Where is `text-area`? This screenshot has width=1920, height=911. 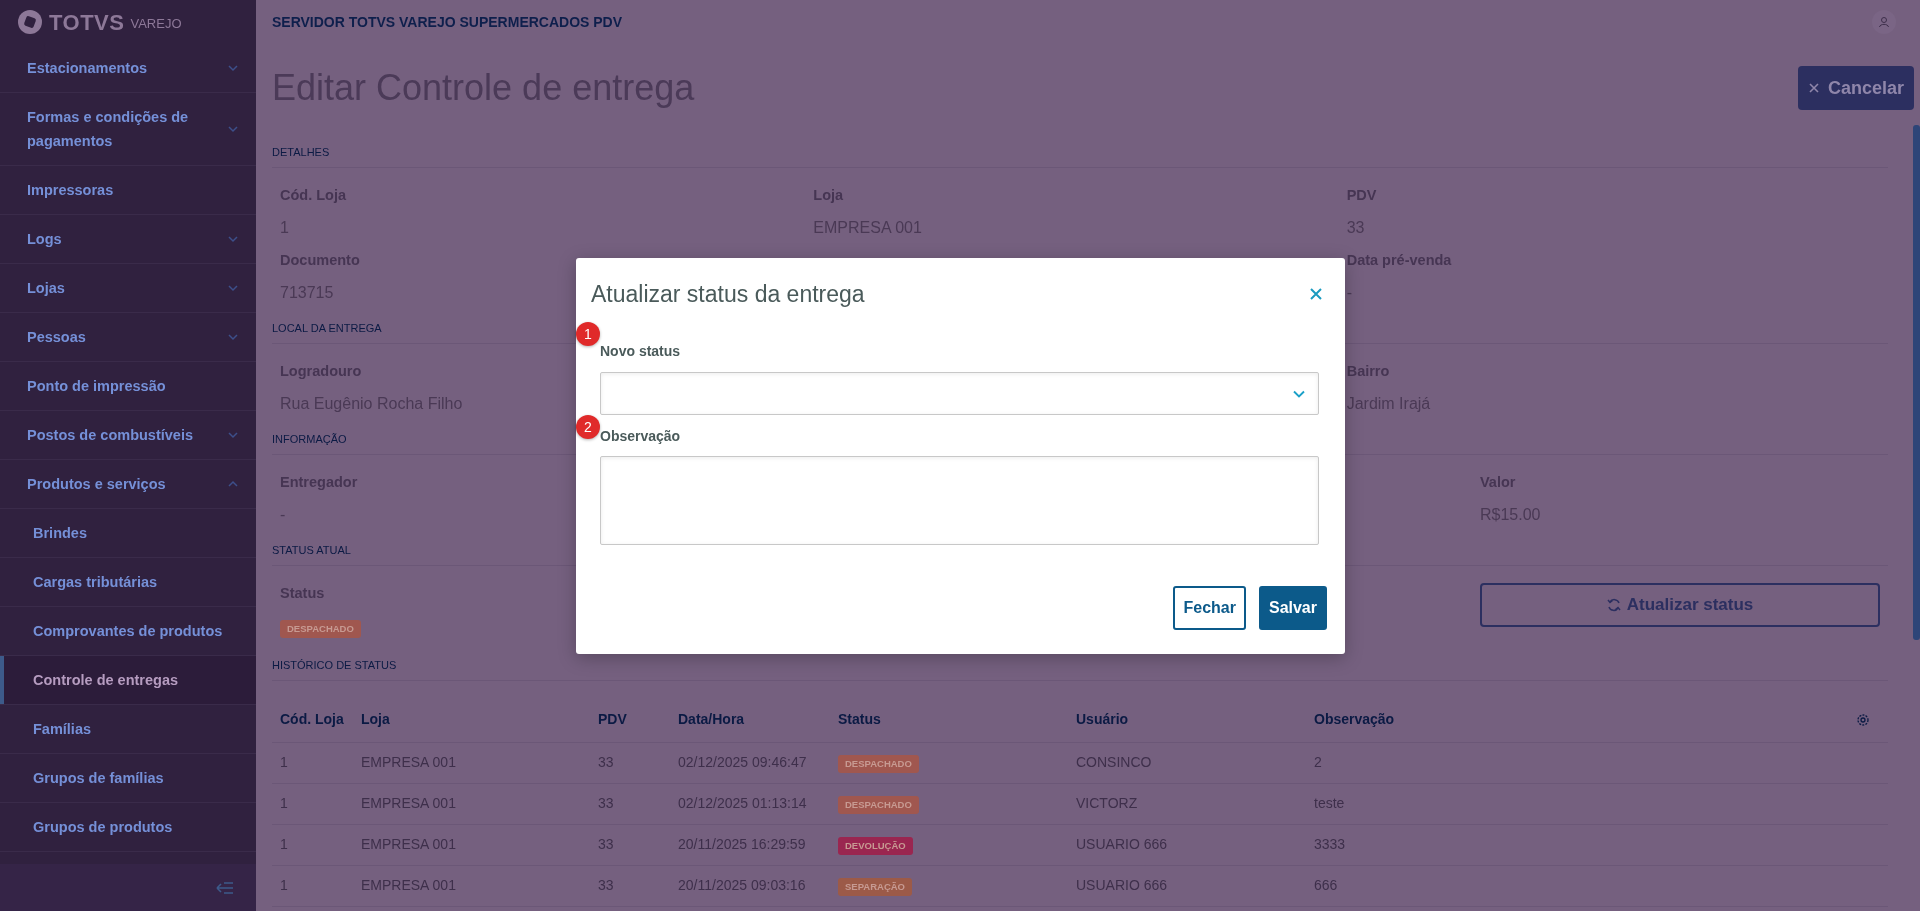 text-area is located at coordinates (959, 500).